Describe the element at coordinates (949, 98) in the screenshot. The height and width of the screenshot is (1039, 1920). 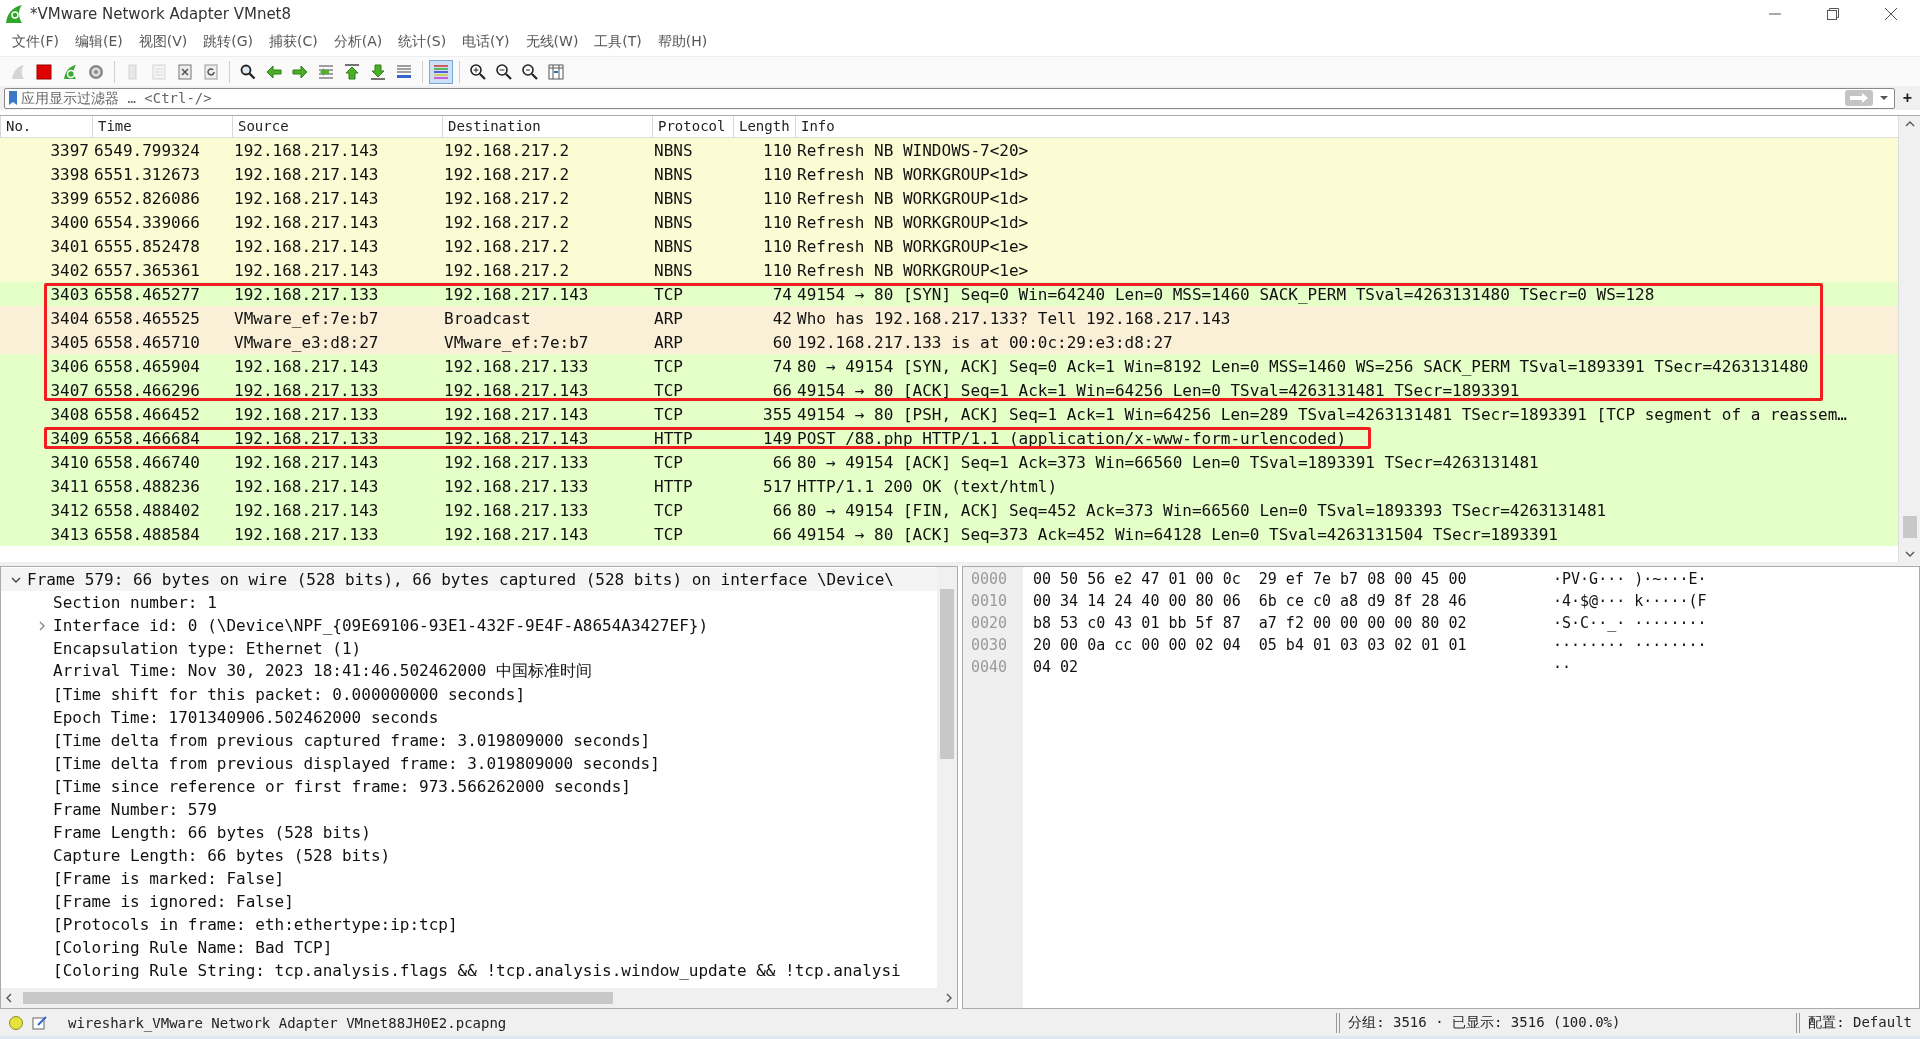
I see `display-filter-field: 应用显示过滤器 … <Ctrl-/>` at that location.